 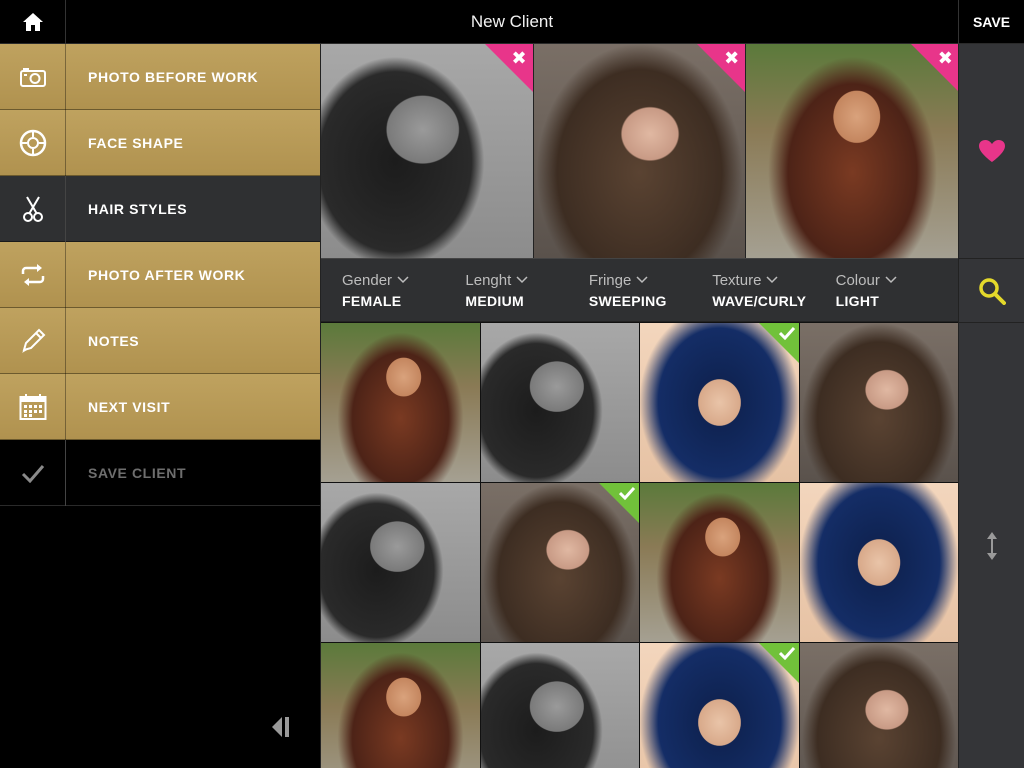 I want to click on search-icon, so click(x=992, y=291).